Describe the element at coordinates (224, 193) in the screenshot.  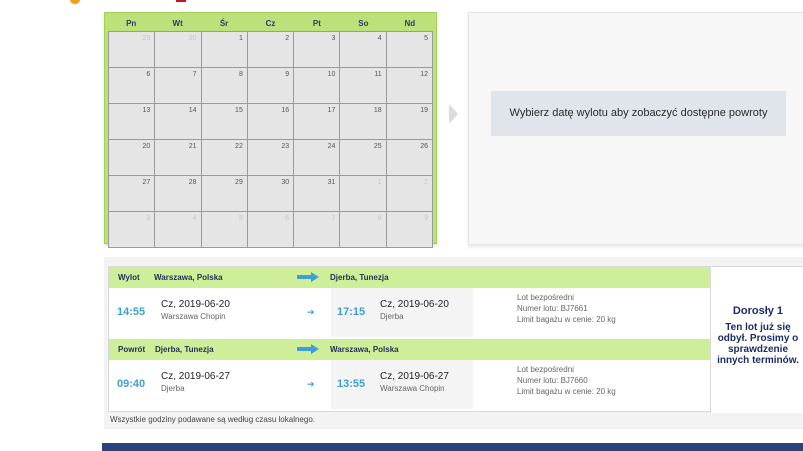
I see `calendar-day: 29` at that location.